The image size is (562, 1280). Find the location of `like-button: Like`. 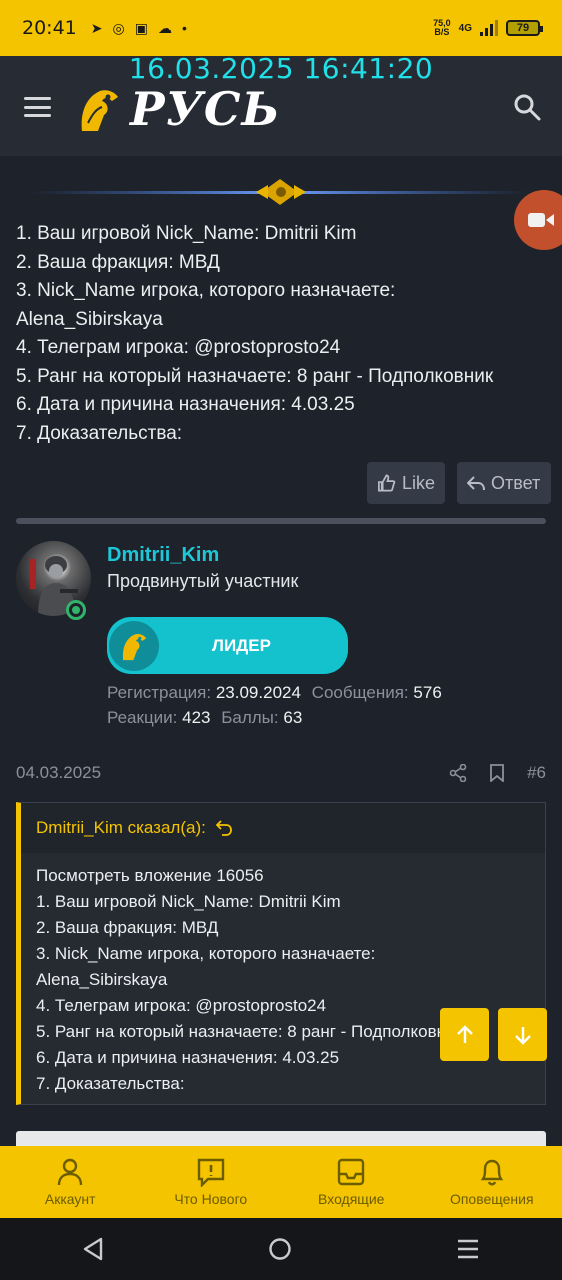

like-button: Like is located at coordinates (406, 483).